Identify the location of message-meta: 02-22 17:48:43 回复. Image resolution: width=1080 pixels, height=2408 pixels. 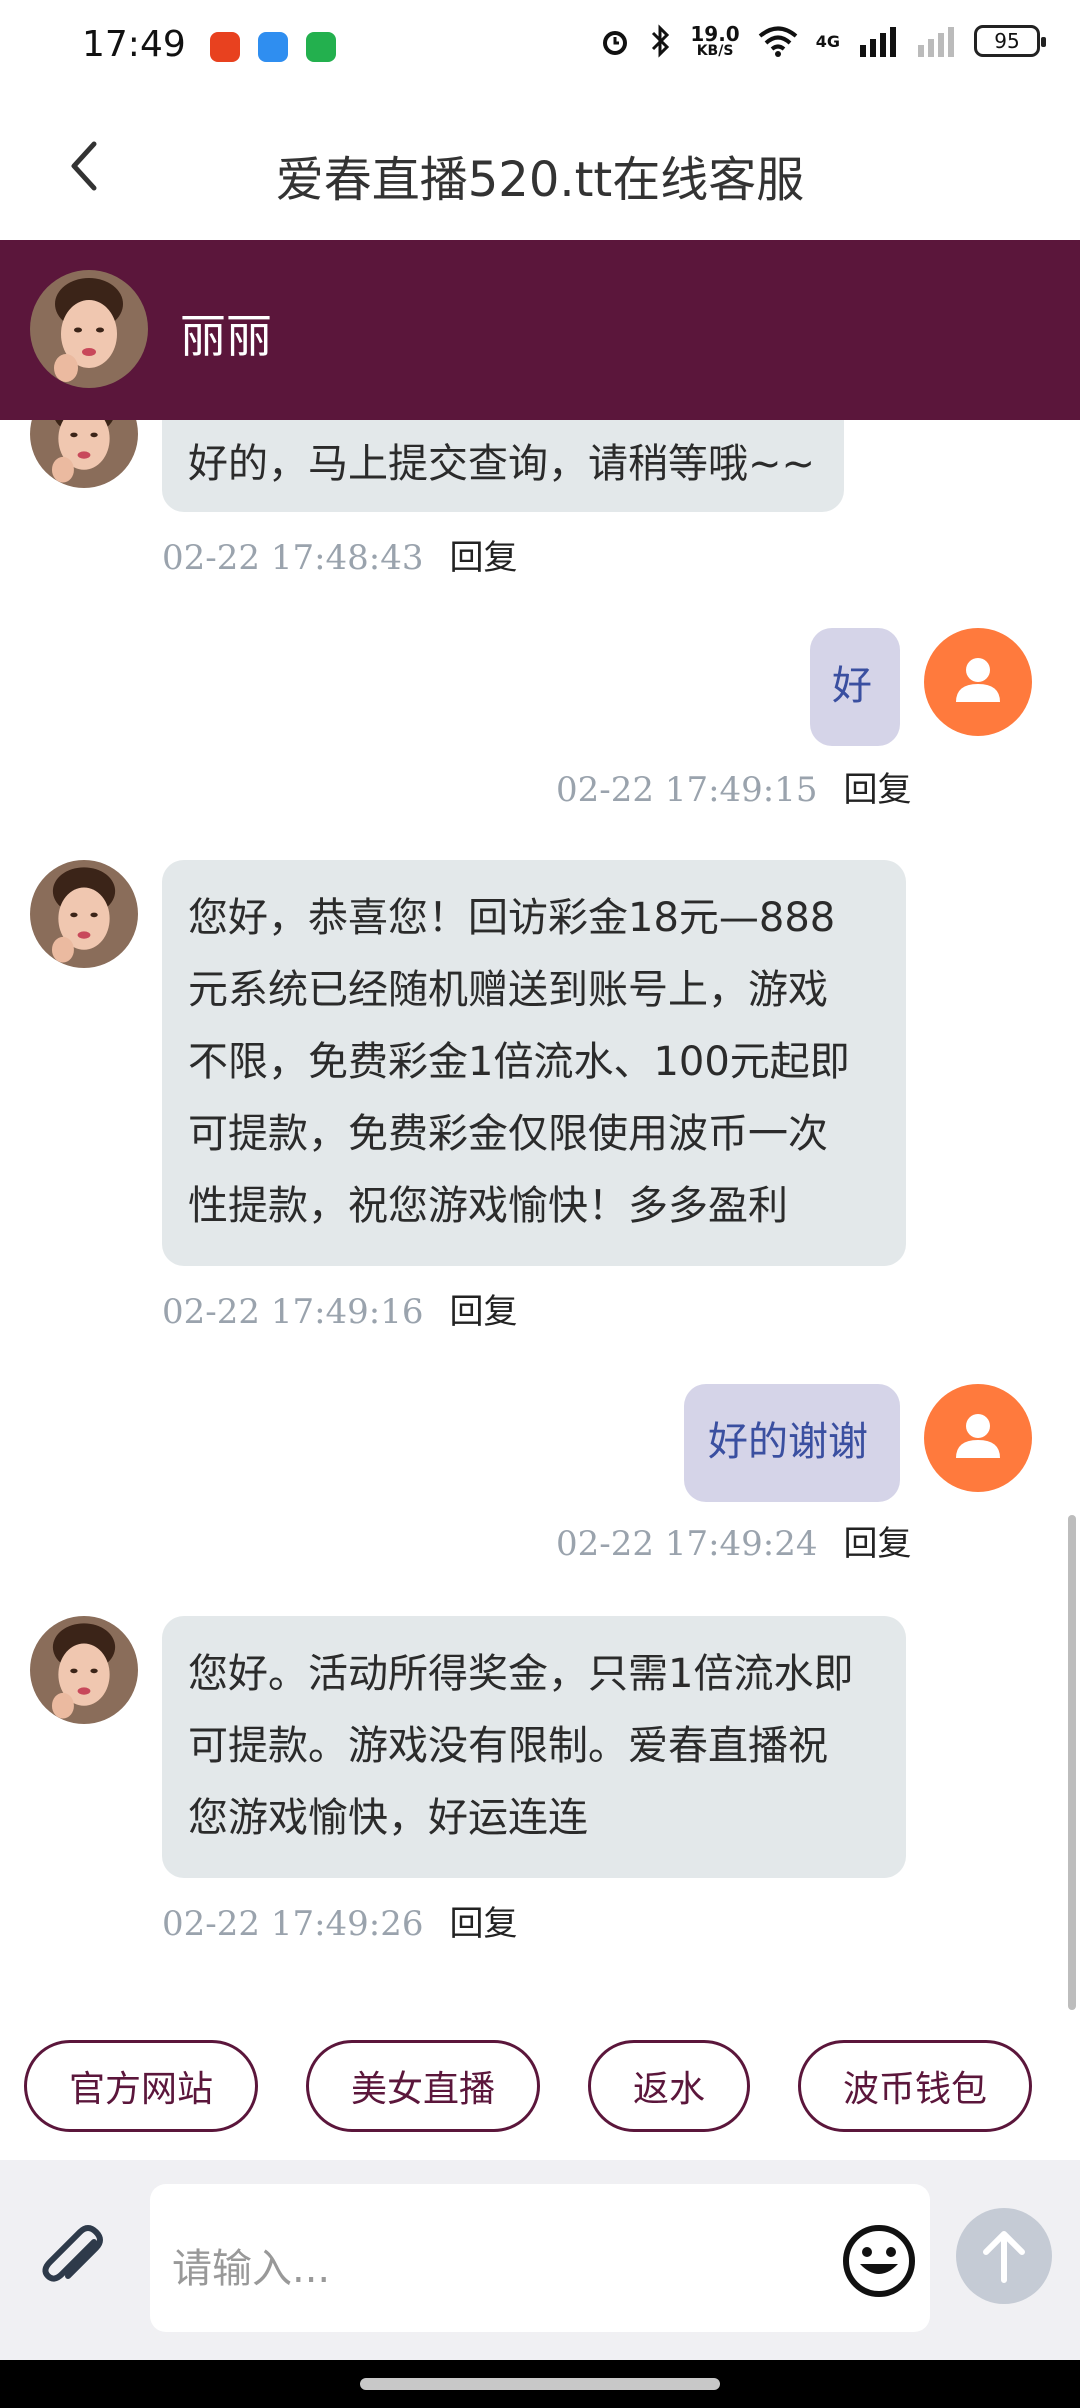
(340, 554).